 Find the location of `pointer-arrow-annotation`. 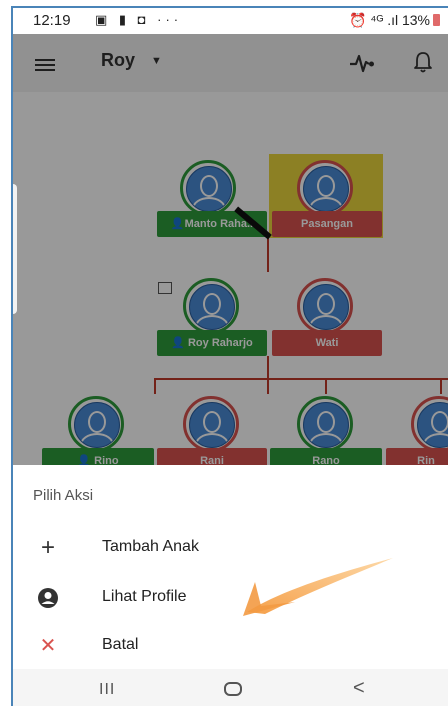

pointer-arrow-annotation is located at coordinates (318, 587).